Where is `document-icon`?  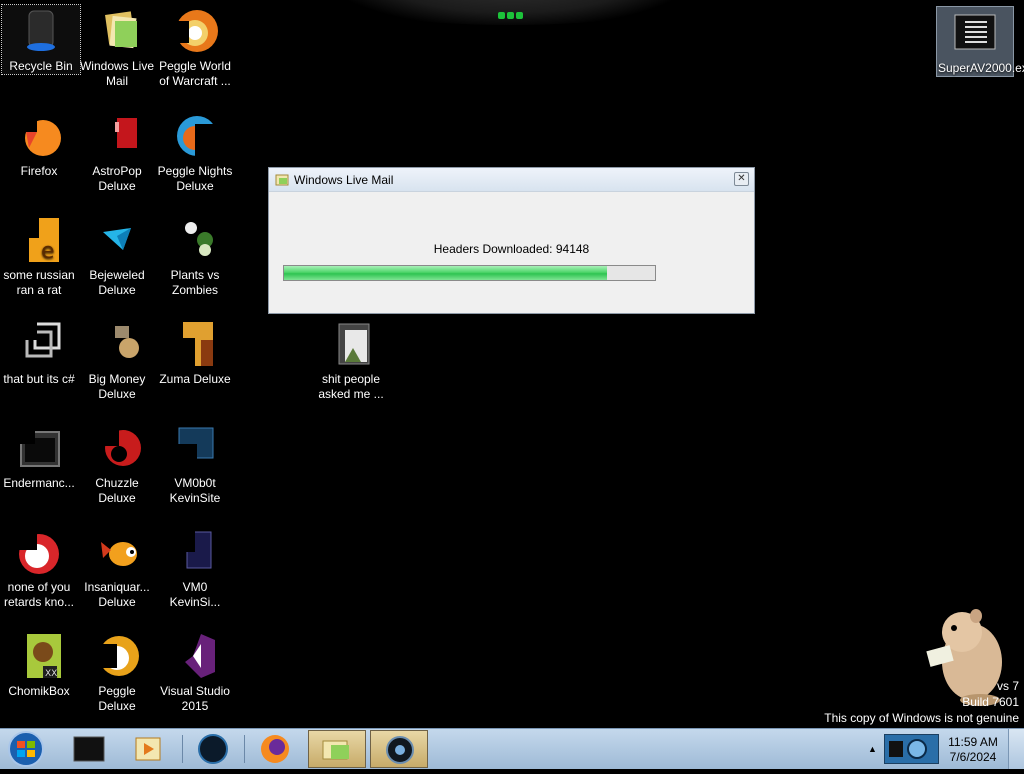
document-icon is located at coordinates (195, 552).